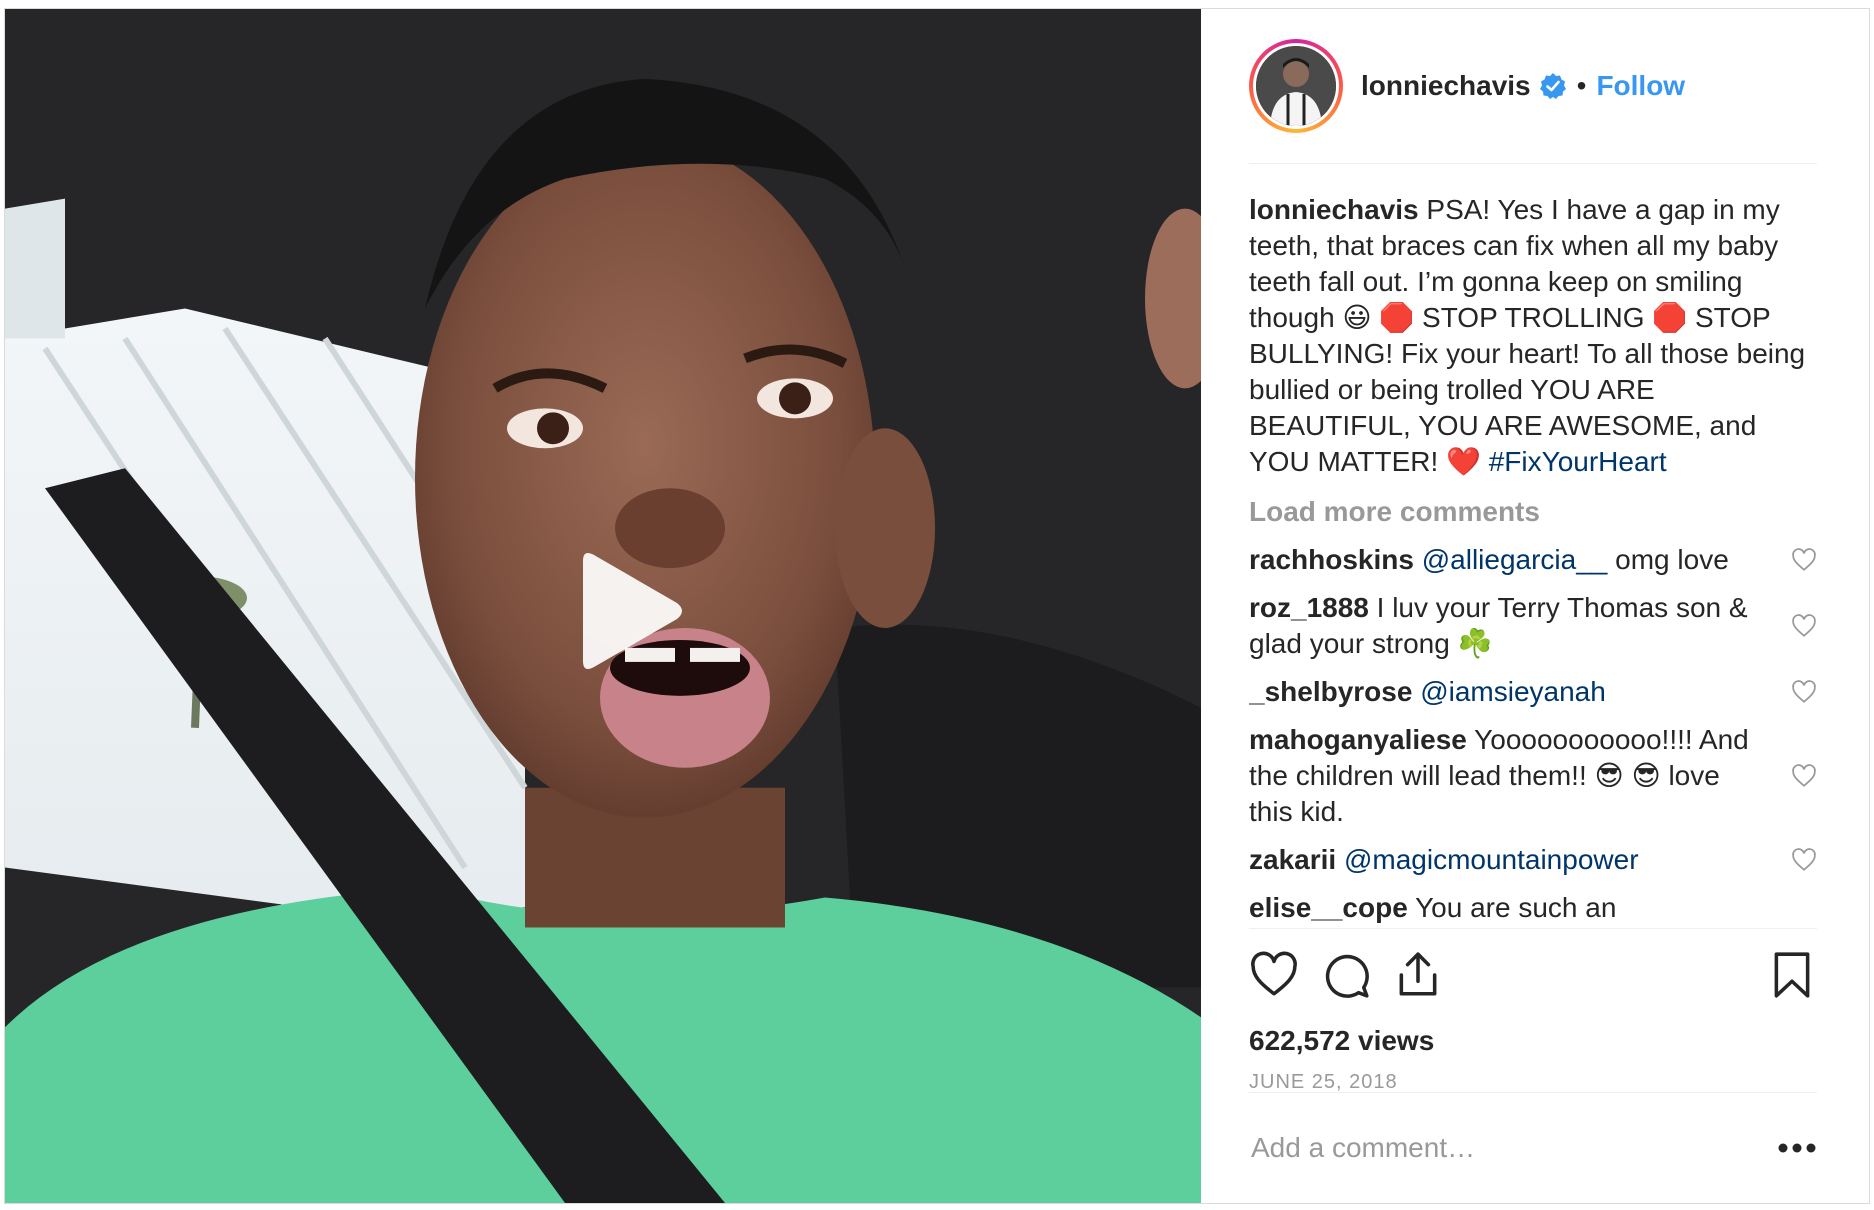 The height and width of the screenshot is (1210, 1874). What do you see at coordinates (1516, 907) in the screenshot?
I see `comment-text: You are such an` at bounding box center [1516, 907].